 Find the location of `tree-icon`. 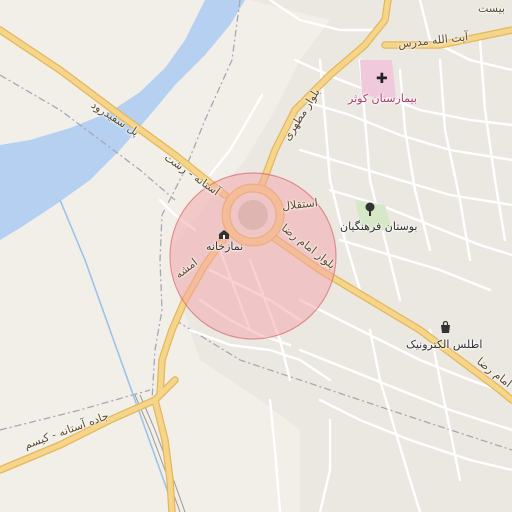

tree-icon is located at coordinates (370, 209).